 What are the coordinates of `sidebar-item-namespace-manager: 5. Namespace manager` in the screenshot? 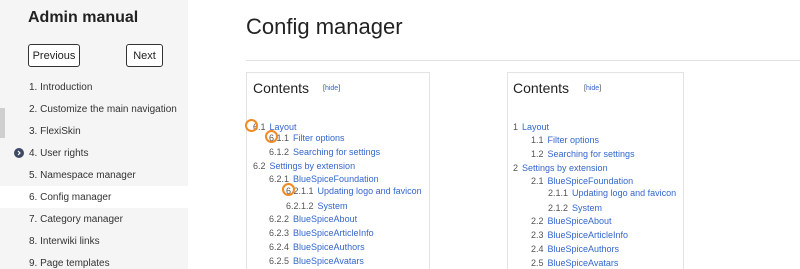 It's located at (94, 175).